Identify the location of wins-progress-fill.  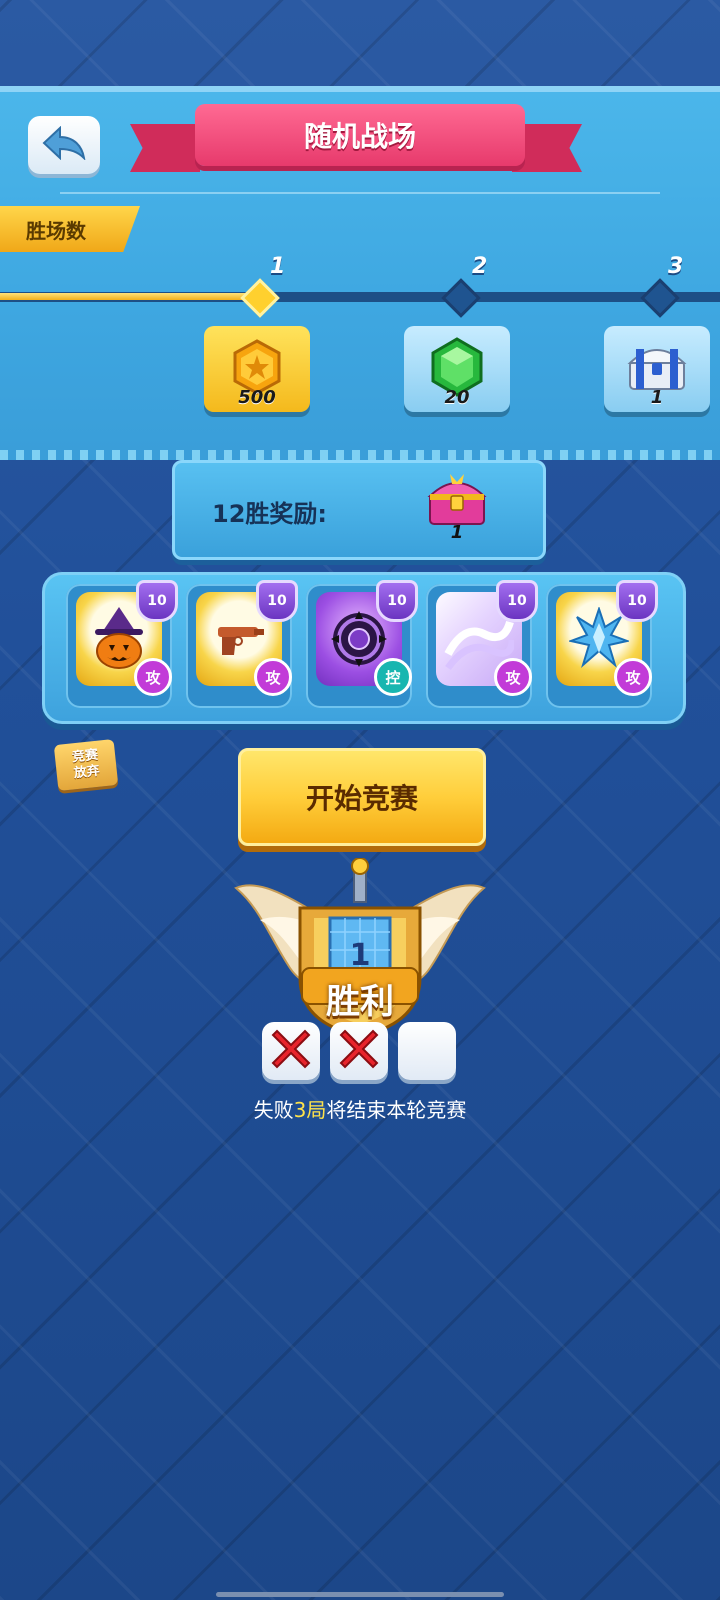
(127, 296).